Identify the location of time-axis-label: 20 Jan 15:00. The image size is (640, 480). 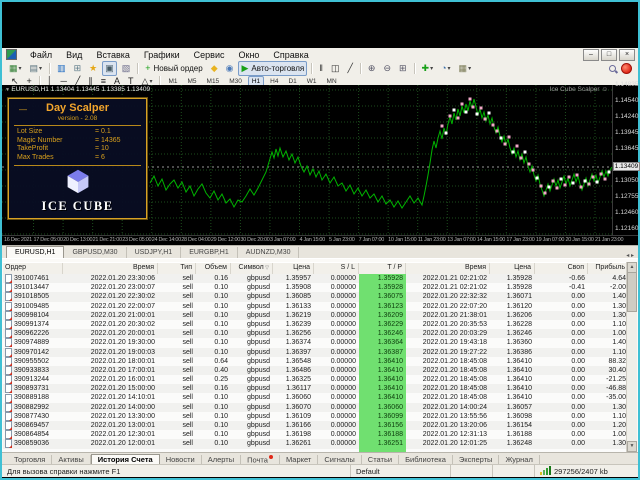
(579, 240).